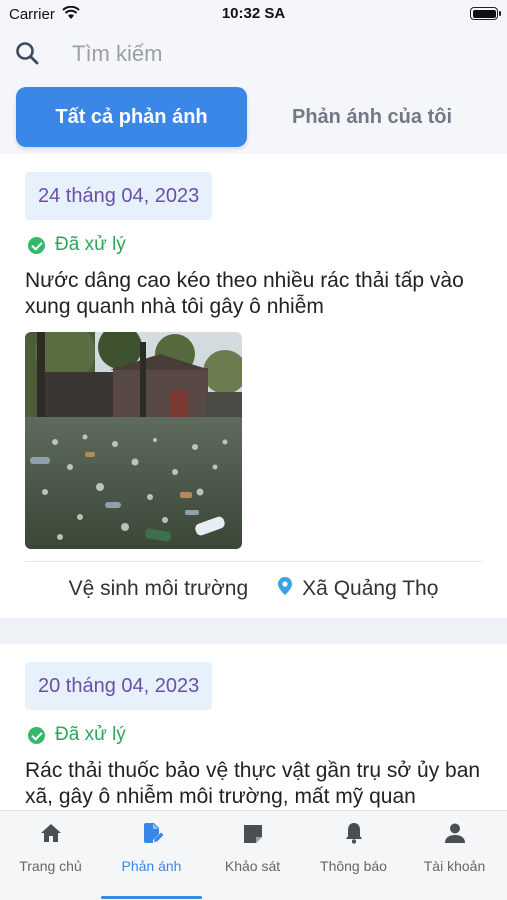 Image resolution: width=507 pixels, height=900 pixels. Describe the element at coordinates (454, 866) in the screenshot. I see `nav-label: Tài khoản` at that location.